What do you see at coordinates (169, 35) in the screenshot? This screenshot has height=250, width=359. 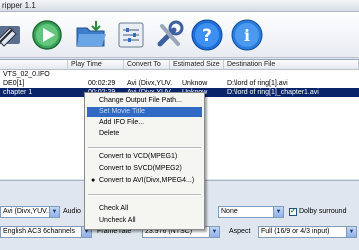 I see `tools-icon` at bounding box center [169, 35].